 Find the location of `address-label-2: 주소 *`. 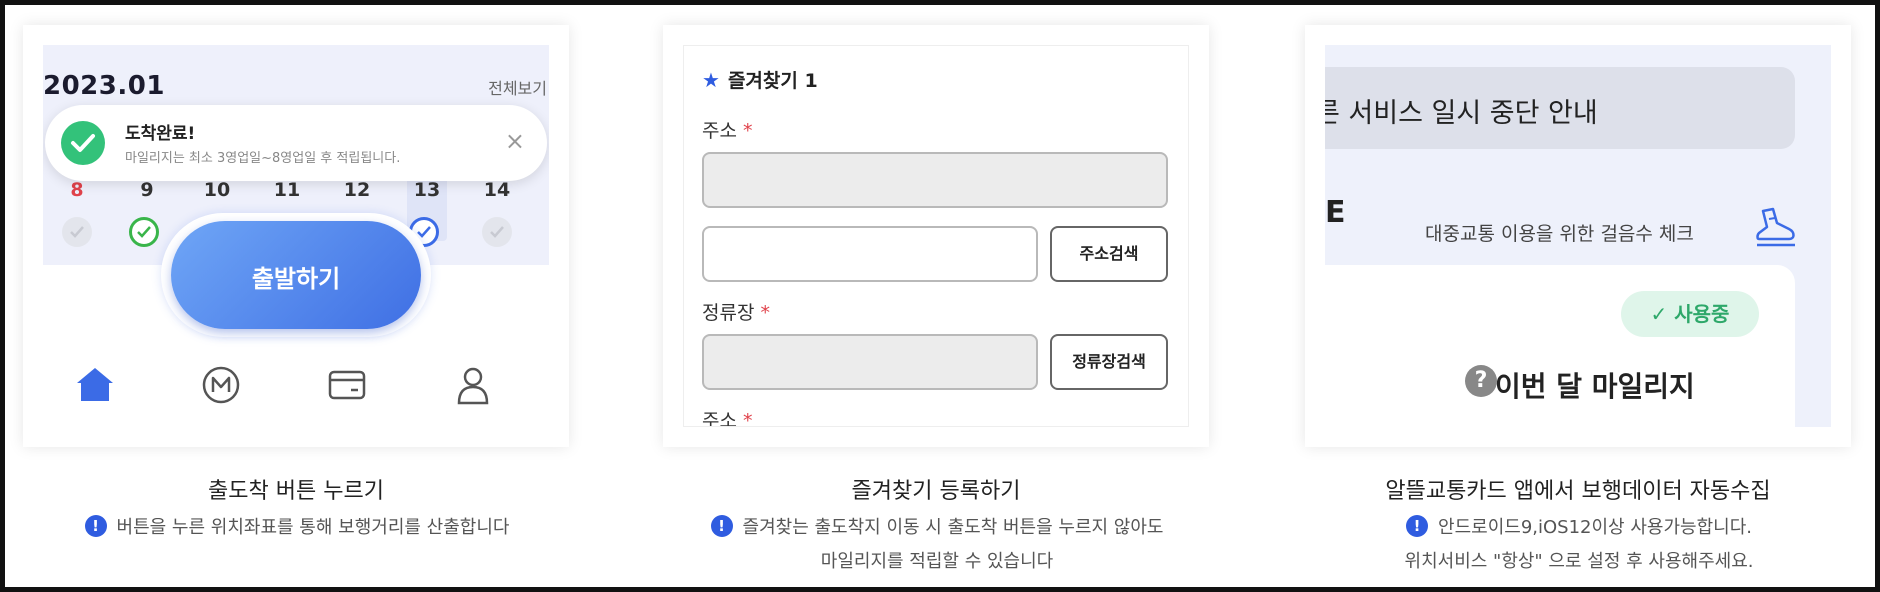

address-label-2: 주소 * is located at coordinates (727, 418).